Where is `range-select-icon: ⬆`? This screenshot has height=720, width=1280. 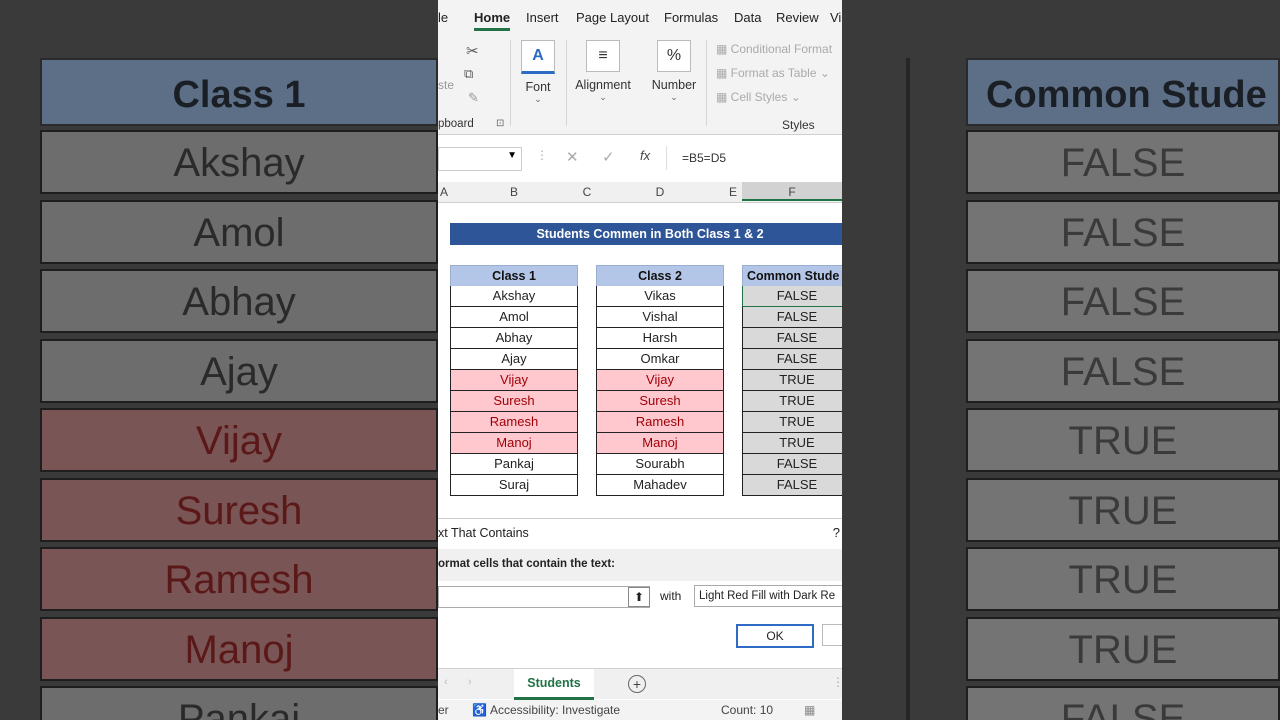
range-select-icon: ⬆ is located at coordinates (639, 597).